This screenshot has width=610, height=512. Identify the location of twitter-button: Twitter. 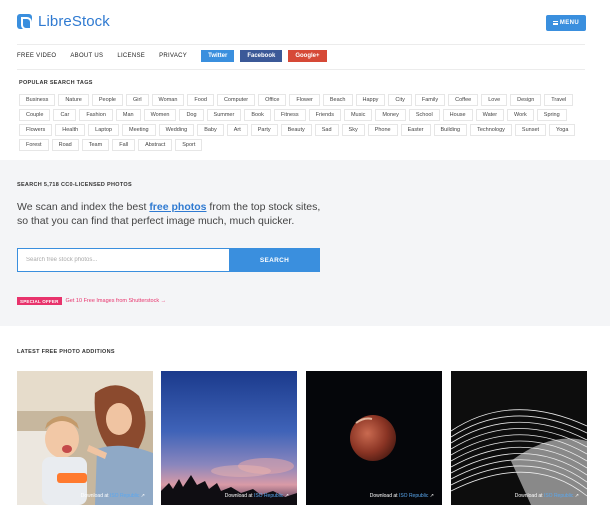
(218, 56).